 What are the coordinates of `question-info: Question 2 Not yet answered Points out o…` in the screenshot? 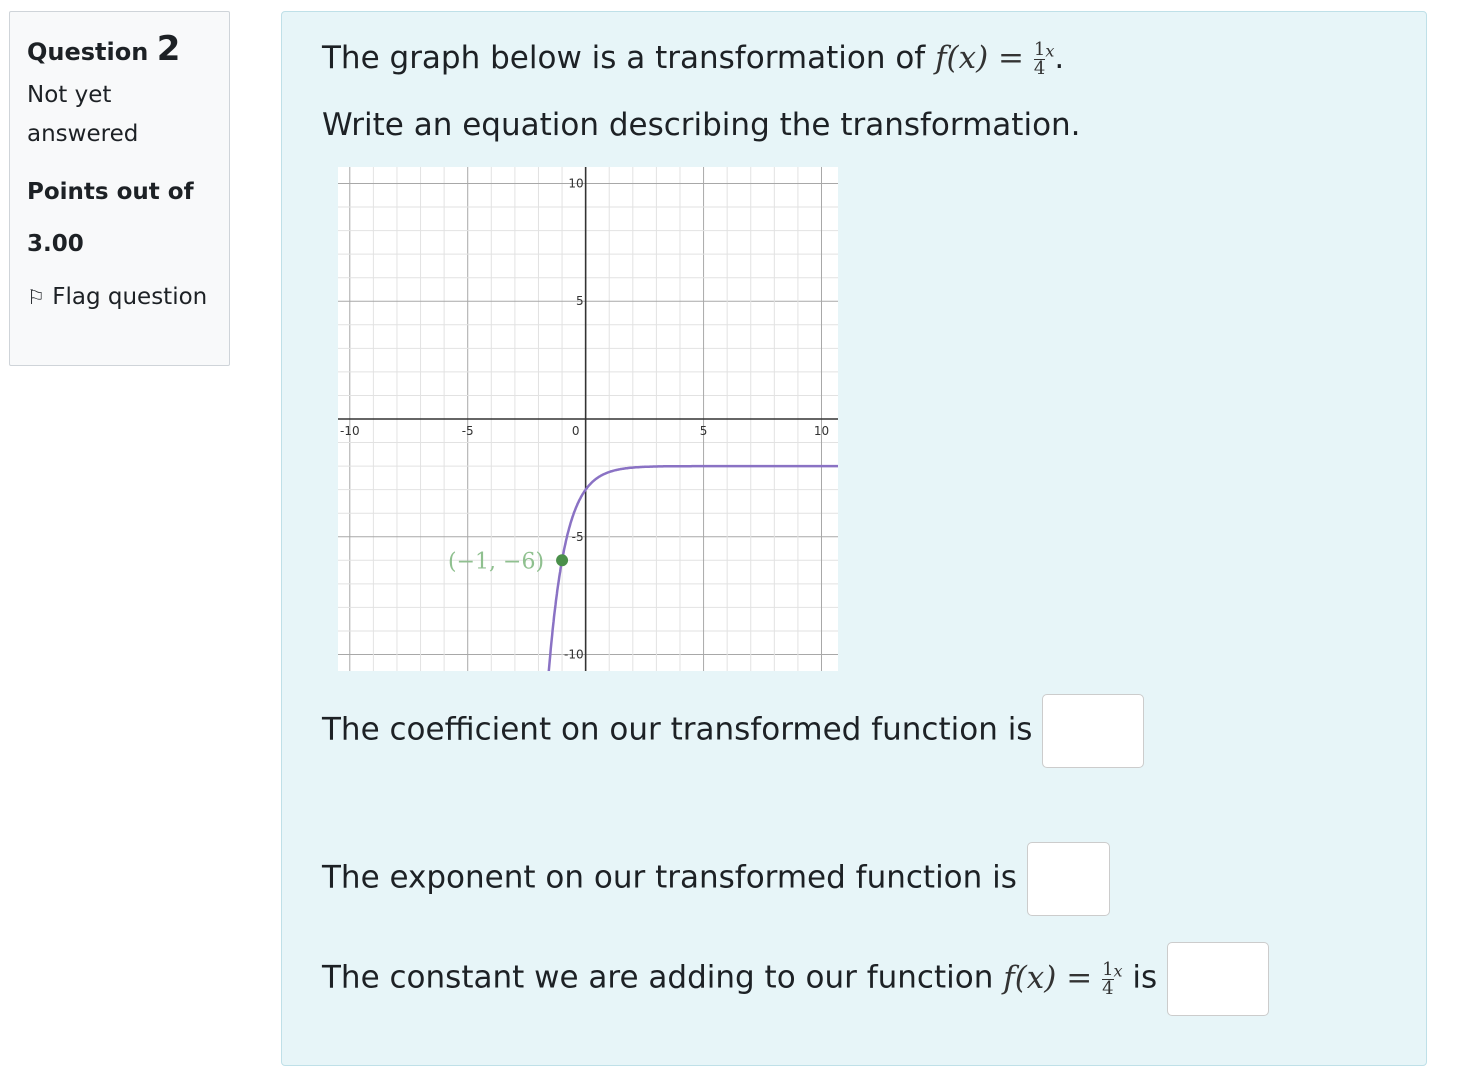 It's located at (119, 188).